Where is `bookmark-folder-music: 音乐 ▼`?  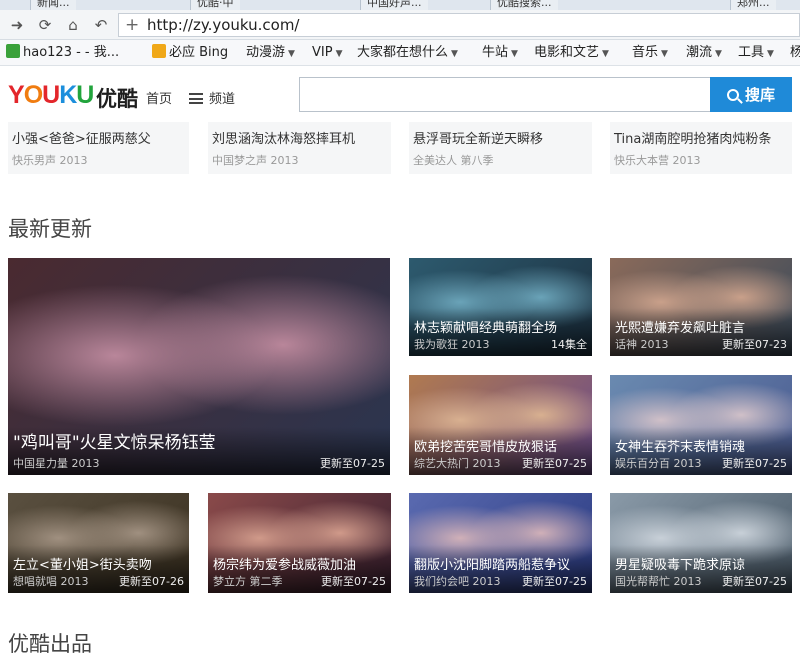 bookmark-folder-music: 音乐 ▼ is located at coordinates (650, 53).